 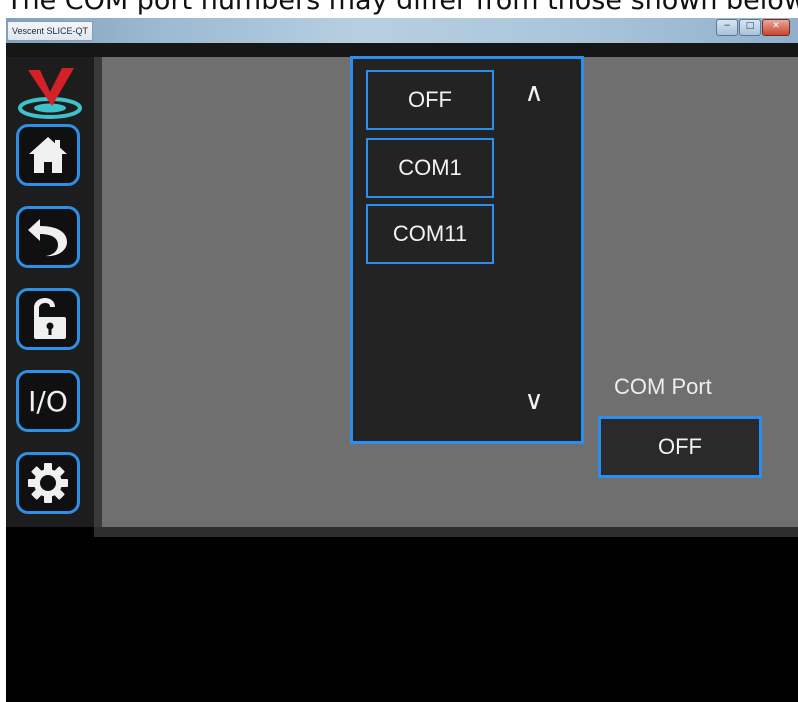 What do you see at coordinates (776, 27) in the screenshot?
I see `close-button: ✕` at bounding box center [776, 27].